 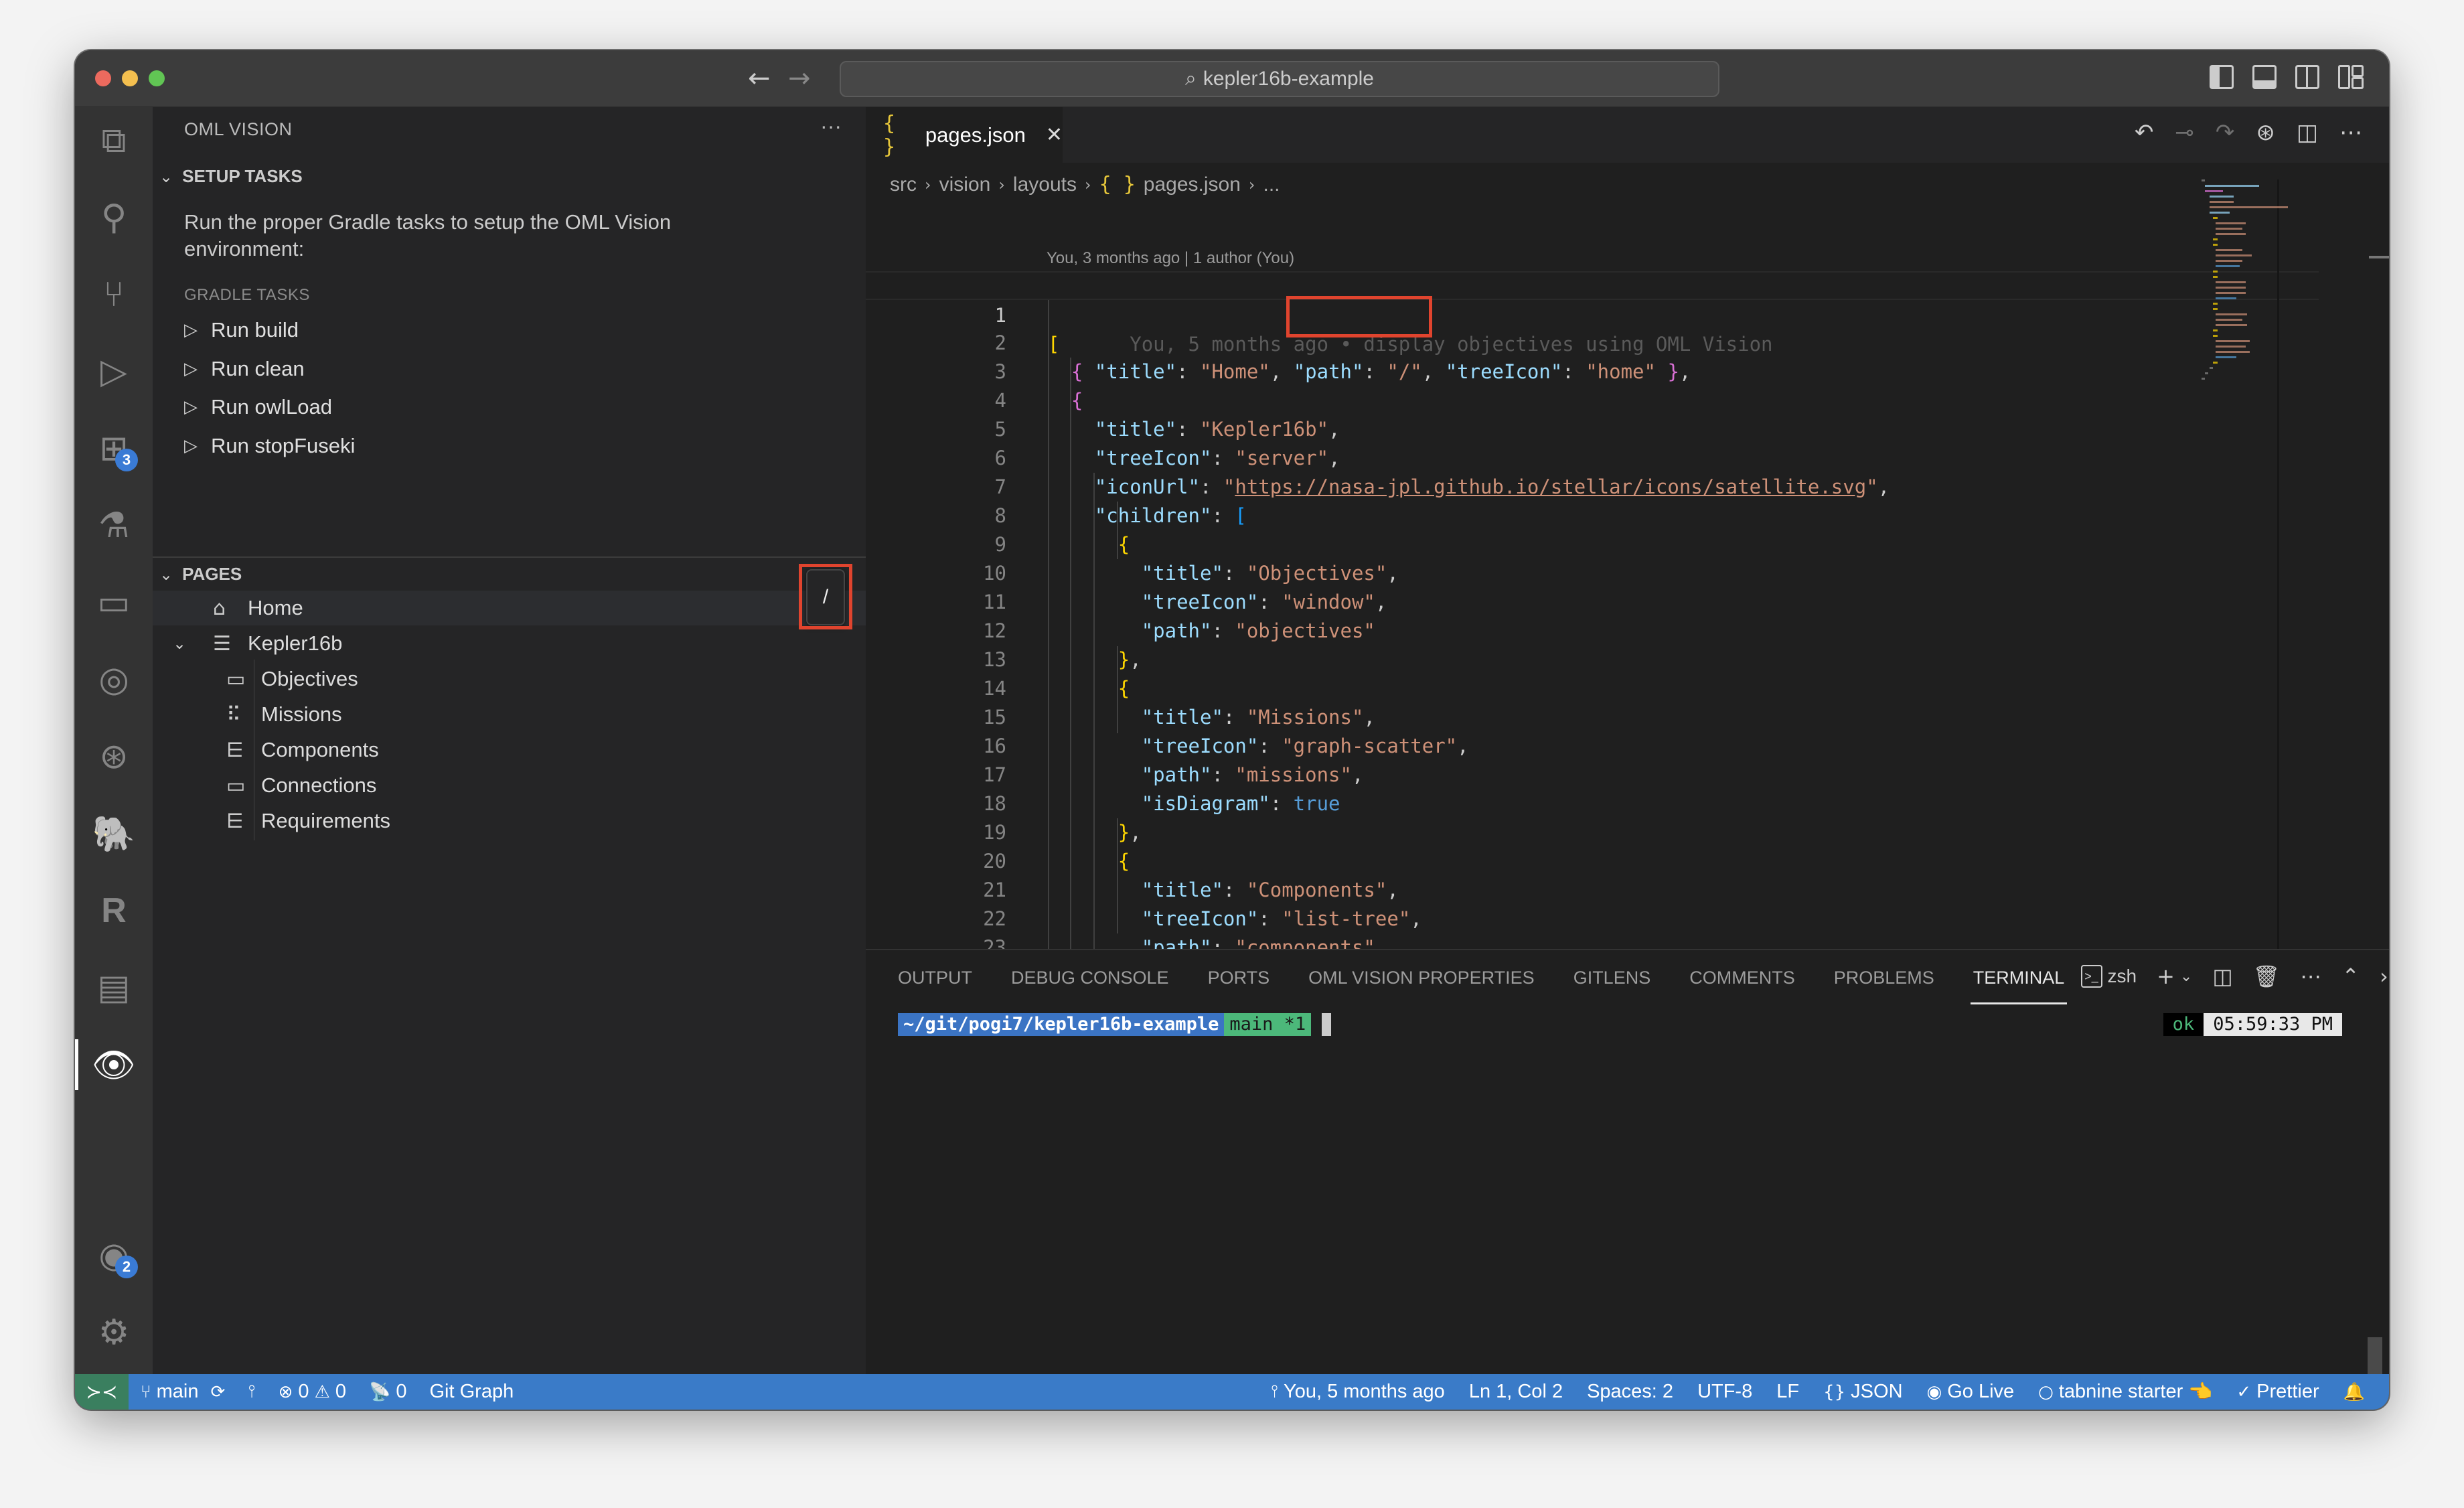 What do you see at coordinates (258, 407) in the screenshot?
I see `run-owlload-task: ▷ Run owlLoad` at bounding box center [258, 407].